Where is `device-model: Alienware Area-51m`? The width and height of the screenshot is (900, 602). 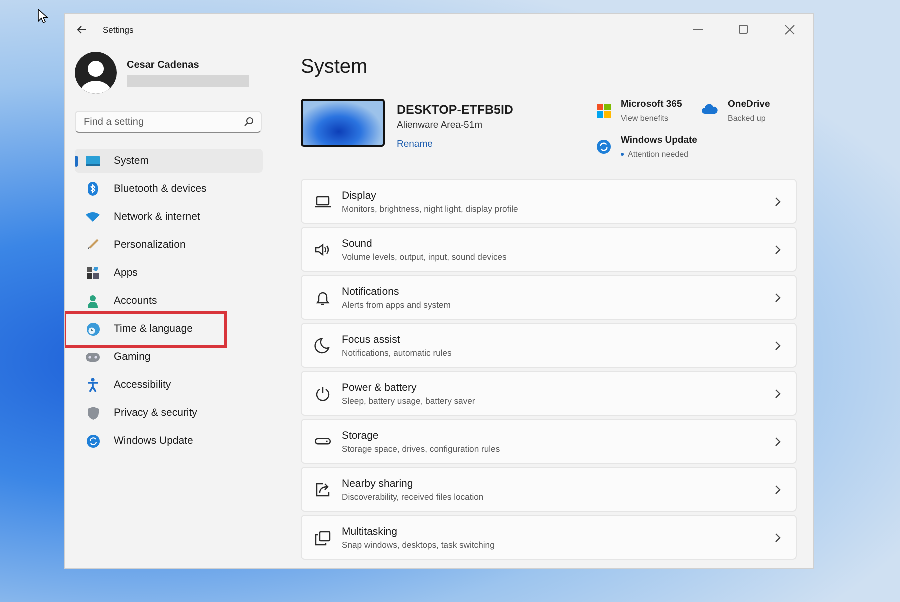 device-model: Alienware Area-51m is located at coordinates (440, 125).